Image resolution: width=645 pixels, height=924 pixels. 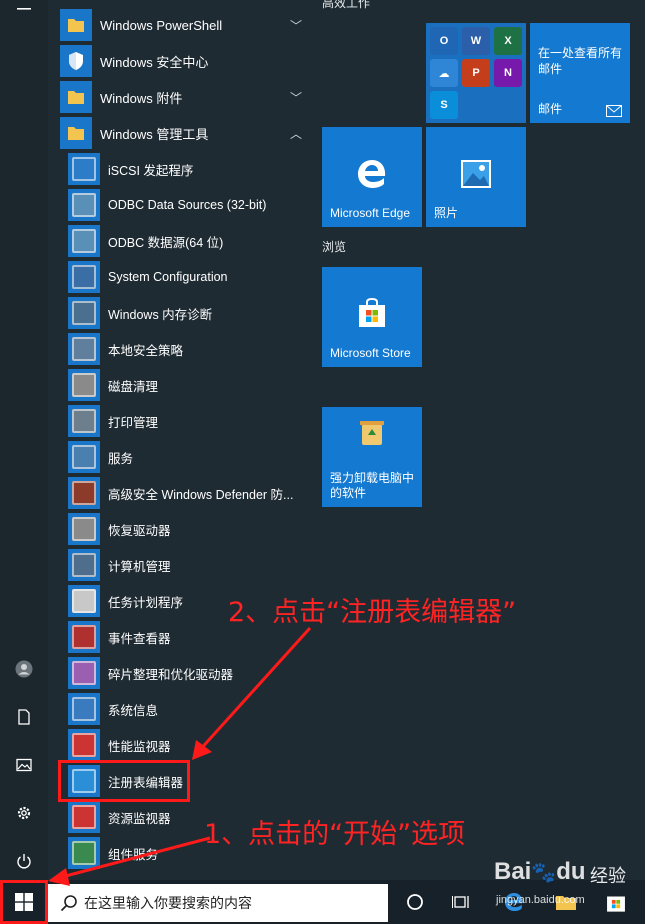 I want to click on annotation-arrows, so click(x=180, y=756).